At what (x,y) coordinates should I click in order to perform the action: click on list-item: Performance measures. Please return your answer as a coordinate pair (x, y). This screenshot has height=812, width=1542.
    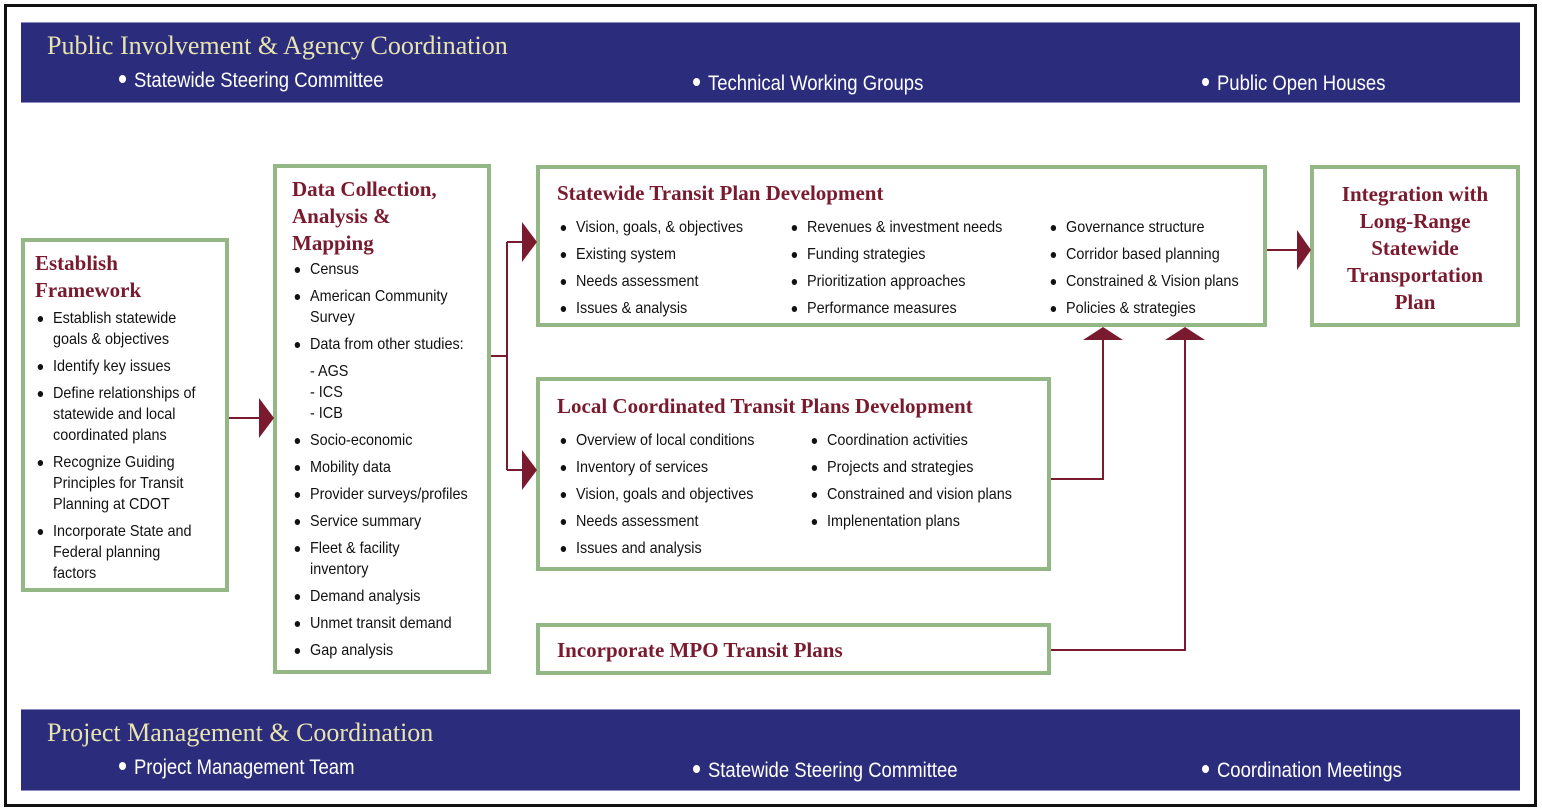
    Looking at the image, I should click on (895, 308).